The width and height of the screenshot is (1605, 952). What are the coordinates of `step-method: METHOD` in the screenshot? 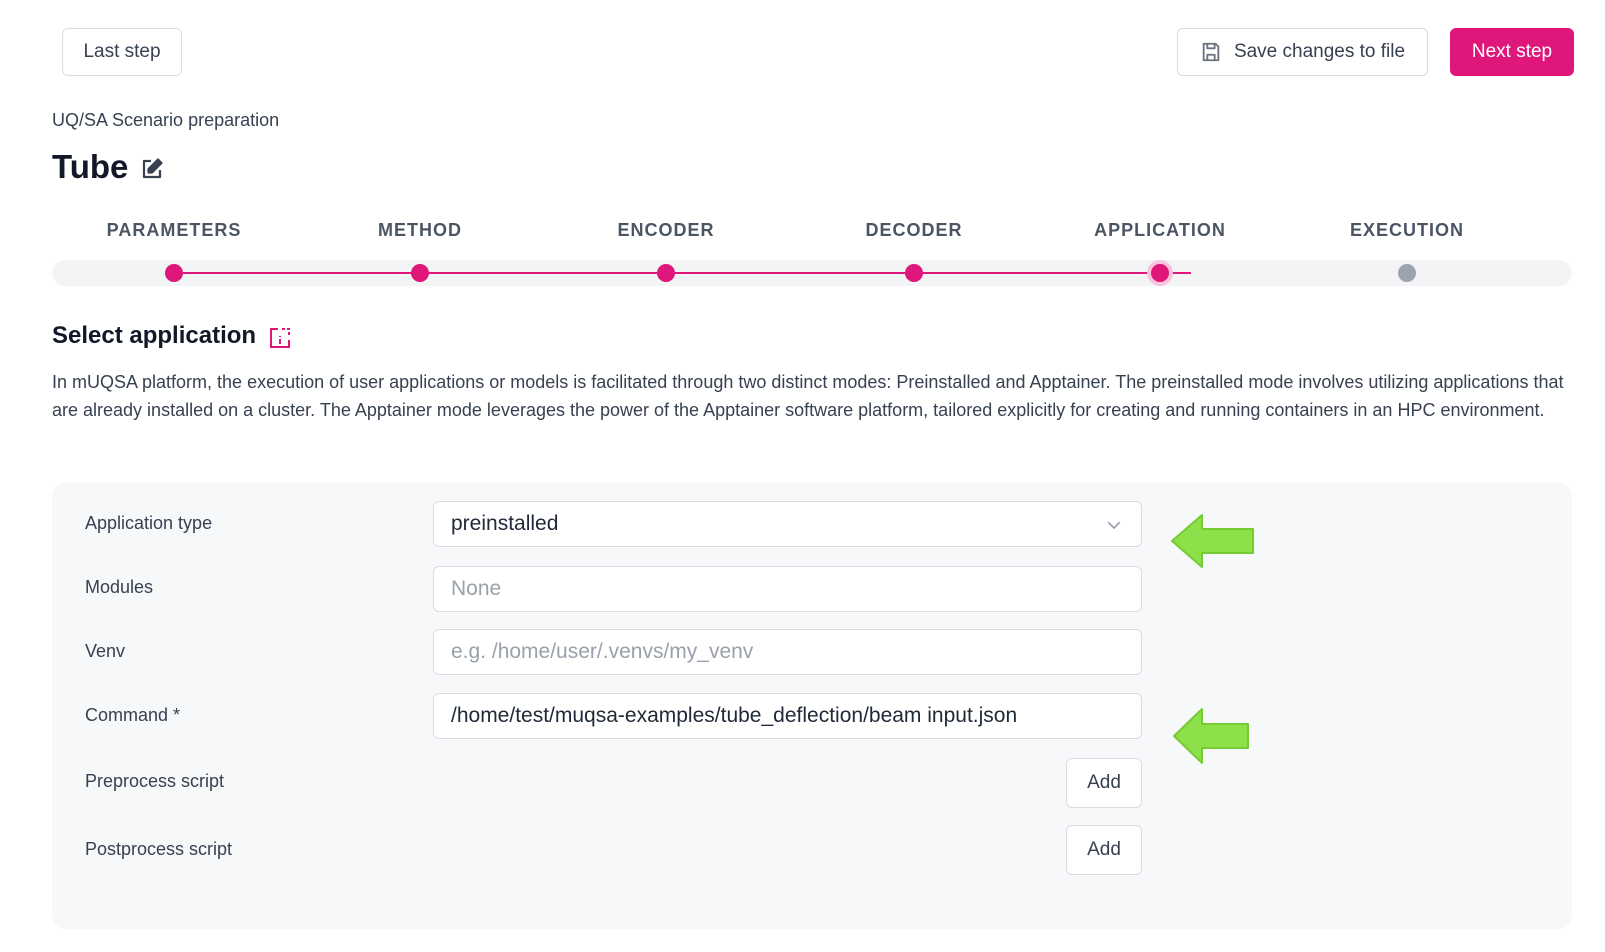 It's located at (420, 251).